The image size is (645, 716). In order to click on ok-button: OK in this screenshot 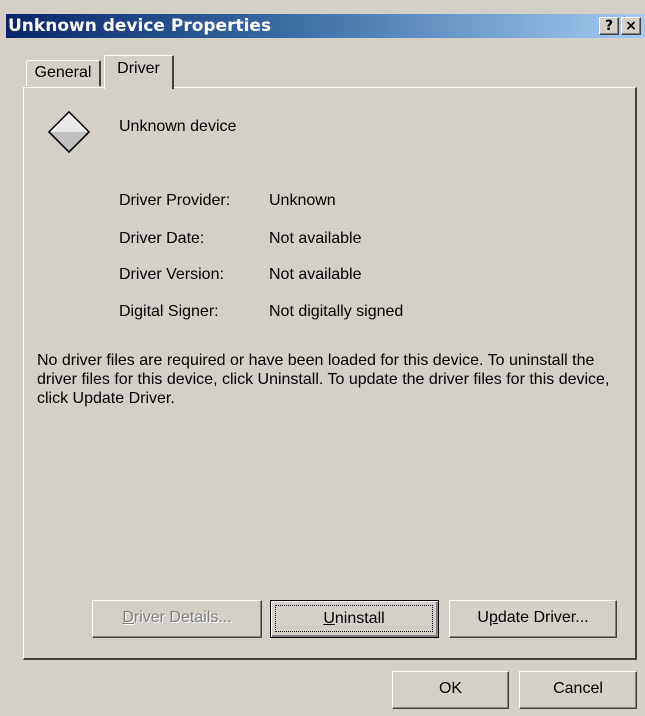, I will do `click(450, 690)`.